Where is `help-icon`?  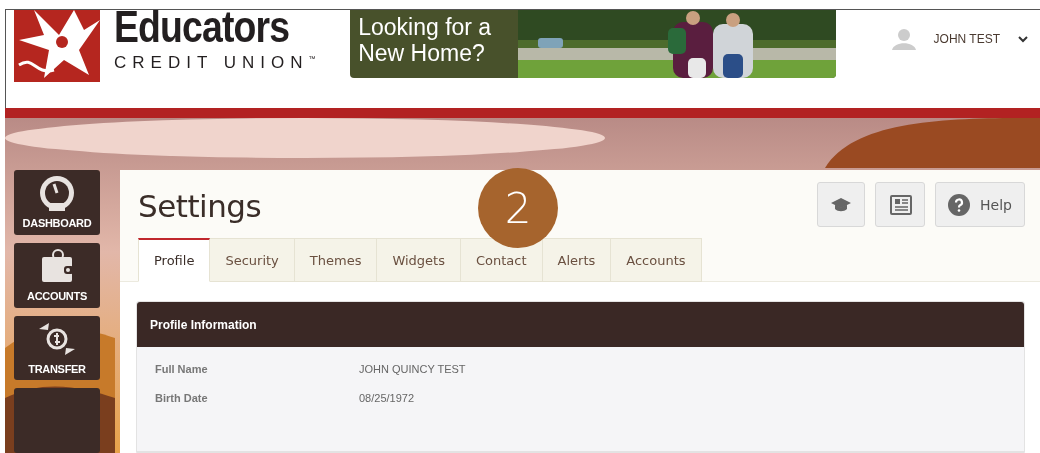 help-icon is located at coordinates (959, 204).